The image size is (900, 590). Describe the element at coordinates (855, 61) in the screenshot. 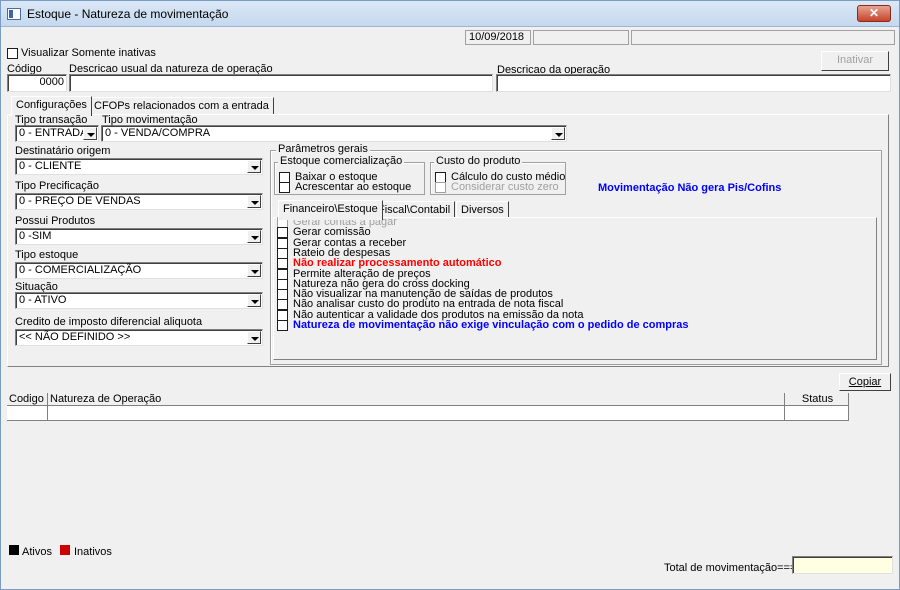

I see `inativar-button: Inativar` at that location.